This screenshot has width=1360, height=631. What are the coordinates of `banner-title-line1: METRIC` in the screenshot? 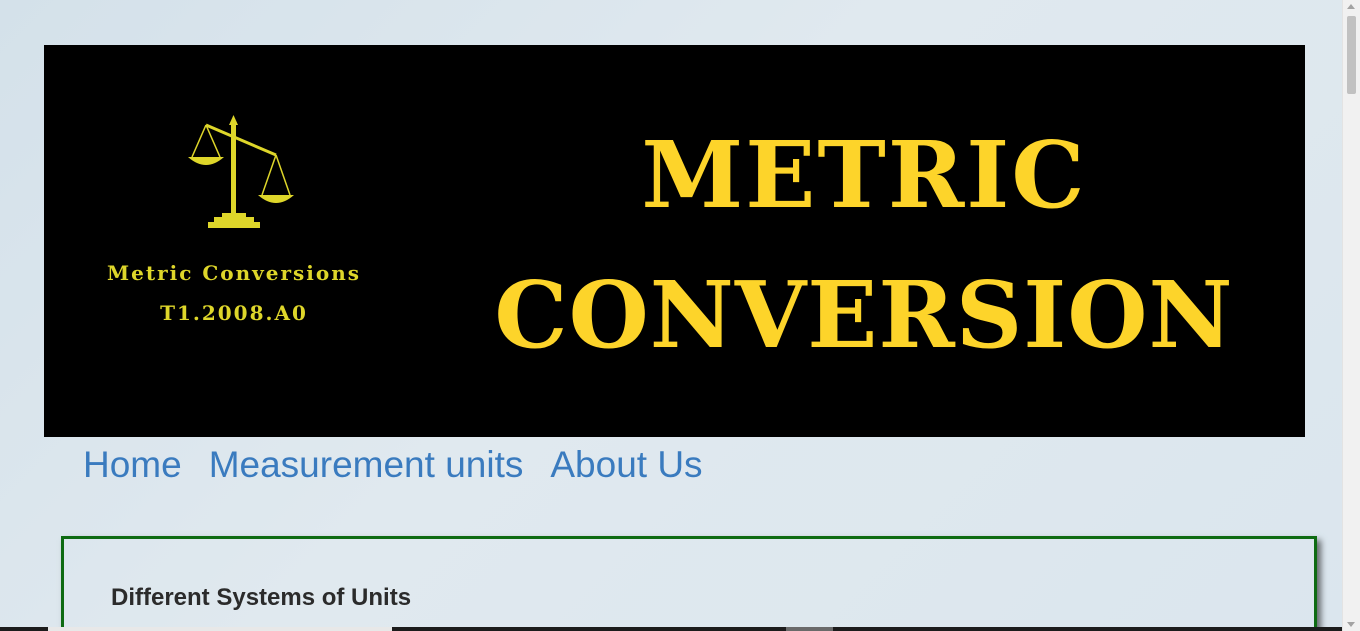 It's located at (864, 175).